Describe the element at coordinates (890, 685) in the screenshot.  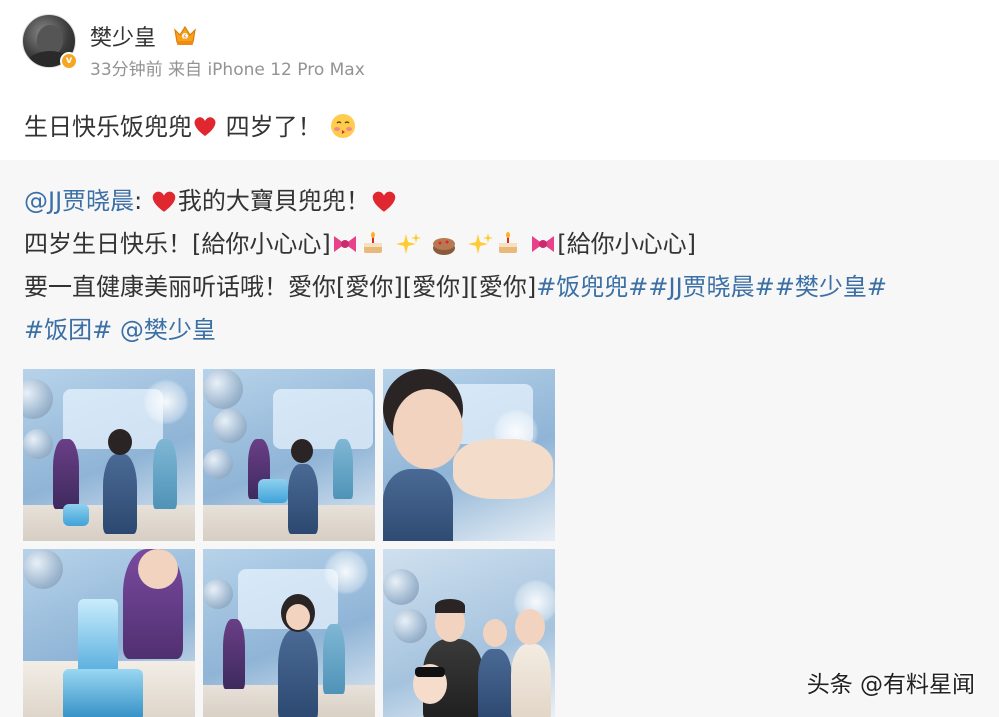
I see `watermark: 头条 @有料星闻` at that location.